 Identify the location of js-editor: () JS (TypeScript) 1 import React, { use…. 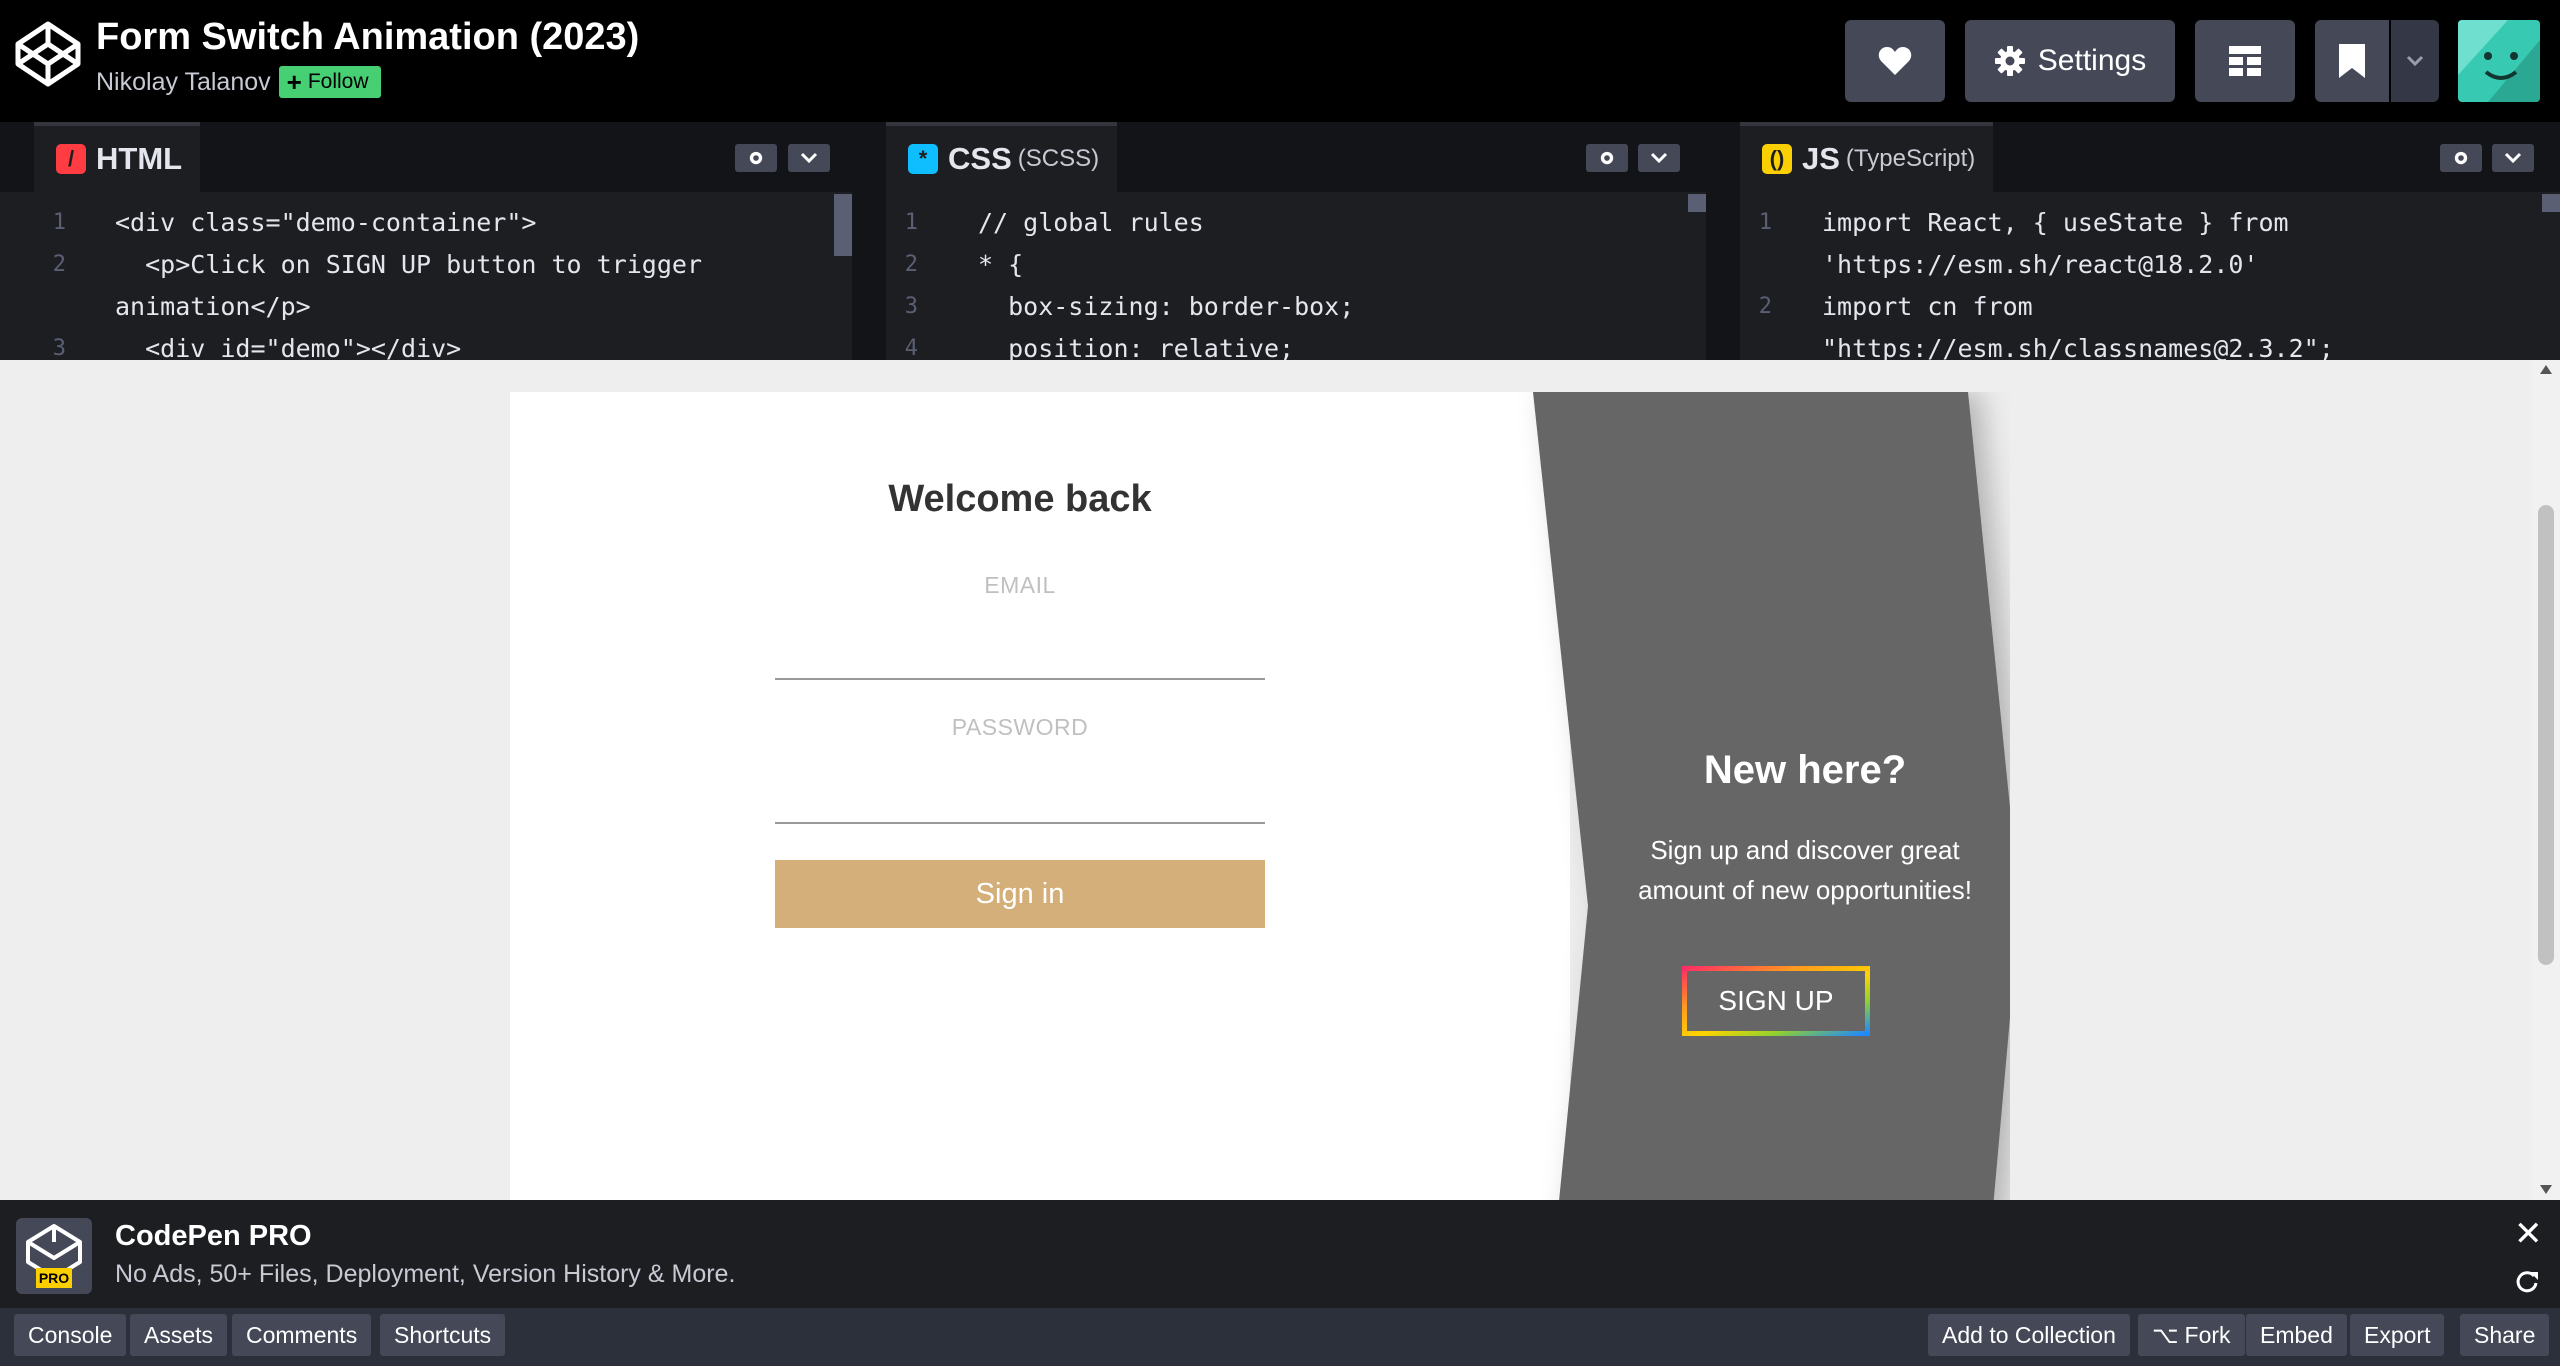
(2150, 241).